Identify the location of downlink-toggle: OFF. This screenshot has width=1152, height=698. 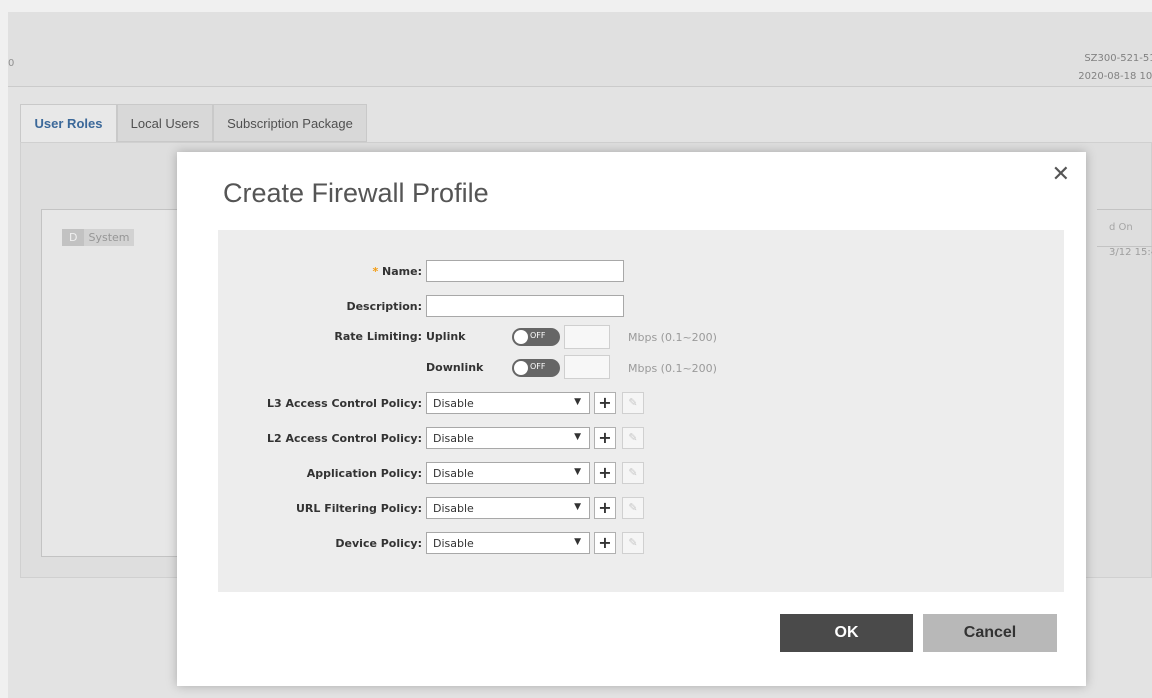
(536, 368).